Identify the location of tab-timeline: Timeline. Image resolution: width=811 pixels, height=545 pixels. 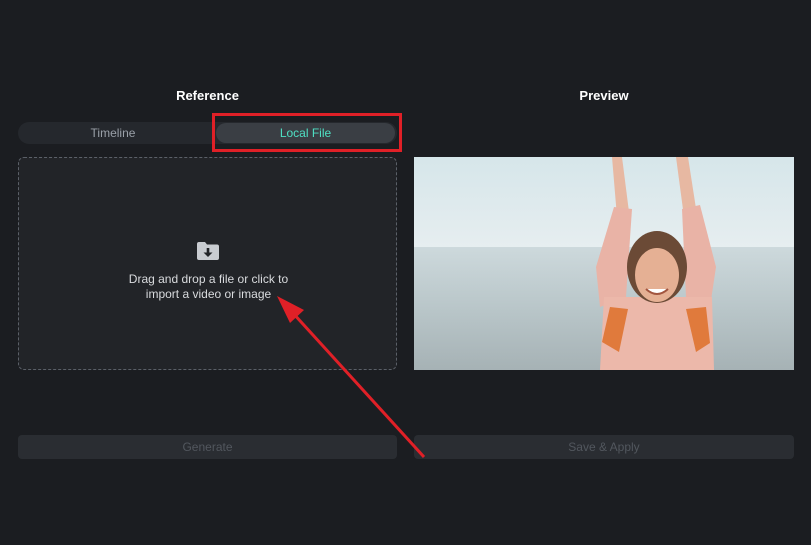
(113, 133).